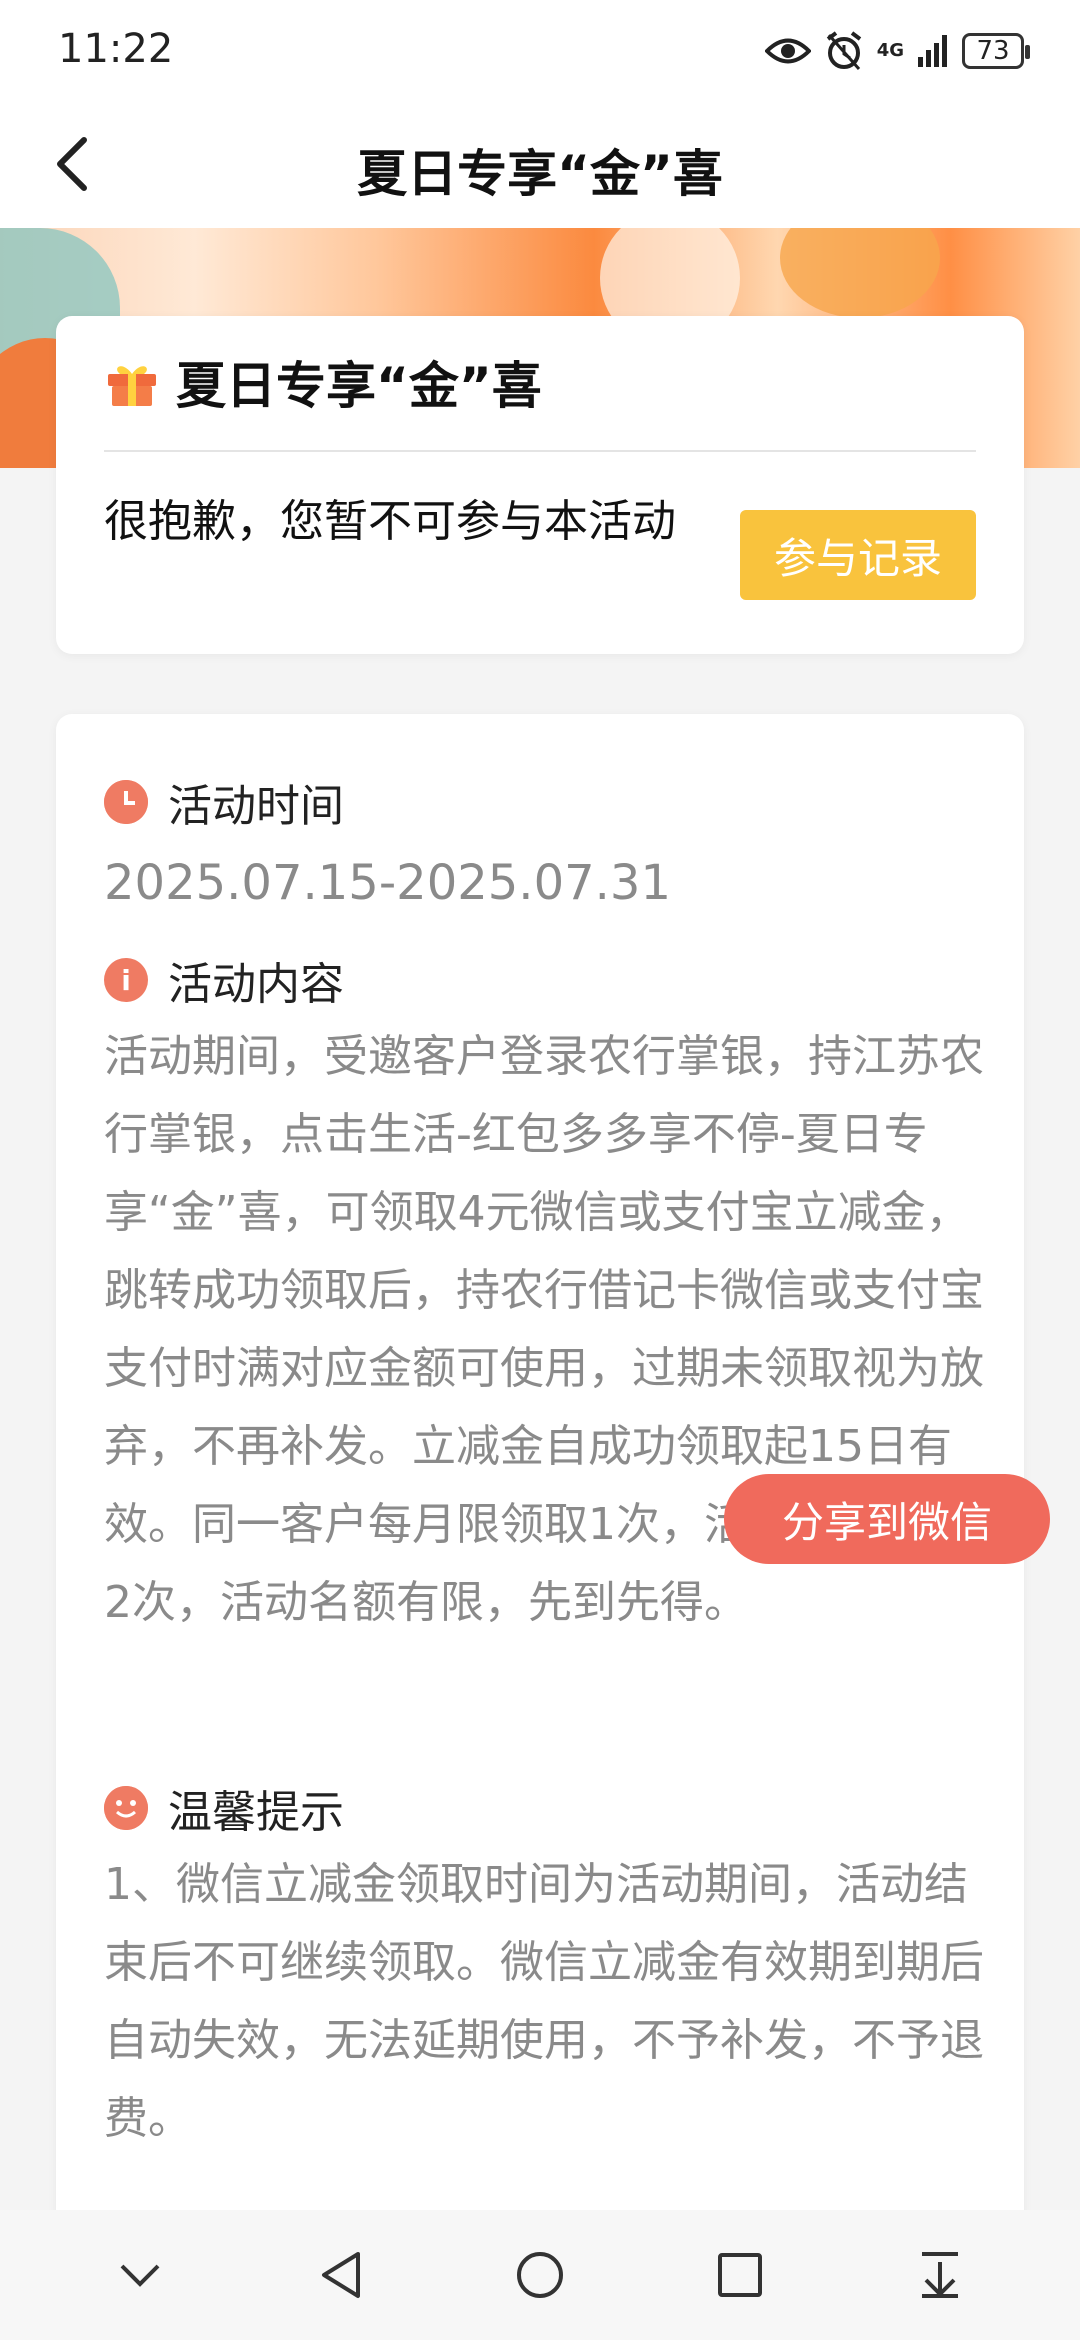 This screenshot has height=2340, width=1080. I want to click on section-tips-heading: 温馨提示, so click(224, 1808).